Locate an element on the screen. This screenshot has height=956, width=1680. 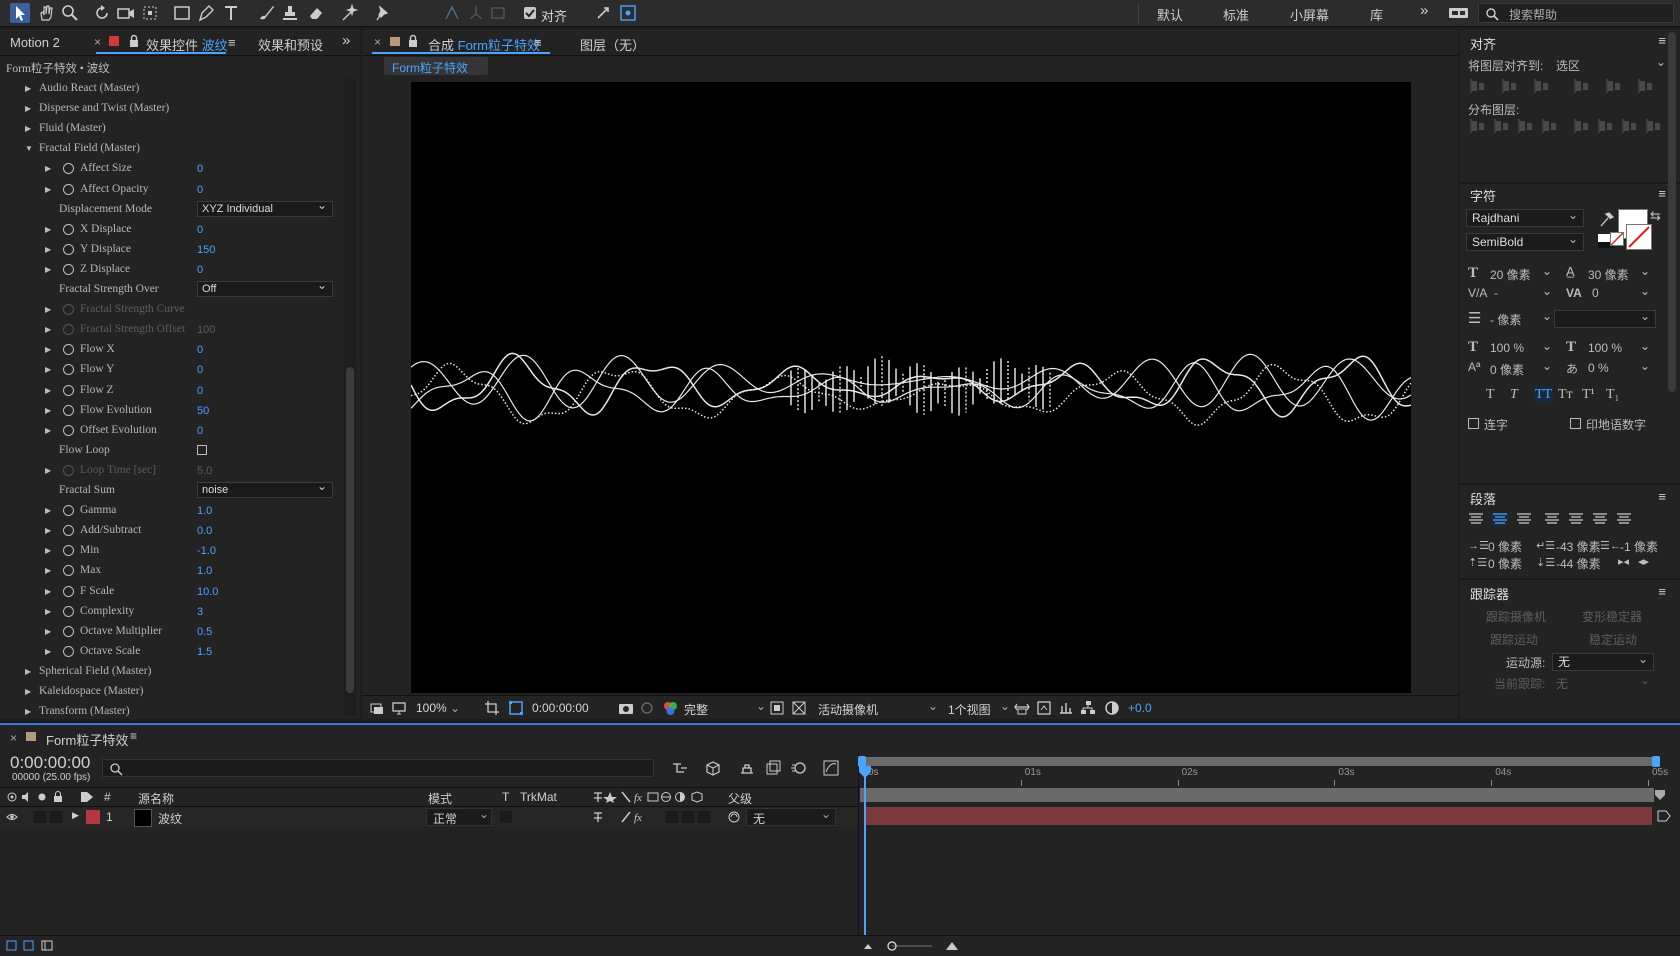
eyedropper-icon is located at coordinates (1606, 219).